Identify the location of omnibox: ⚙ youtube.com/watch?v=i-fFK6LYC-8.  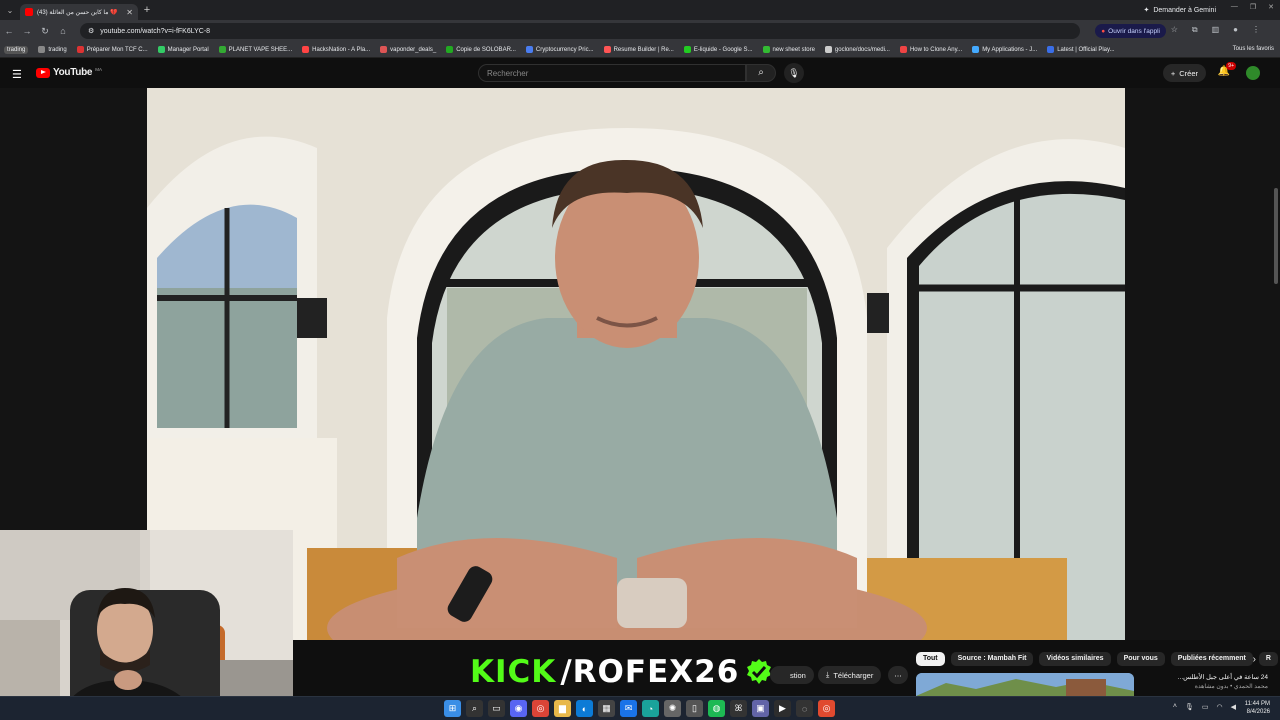
(580, 31).